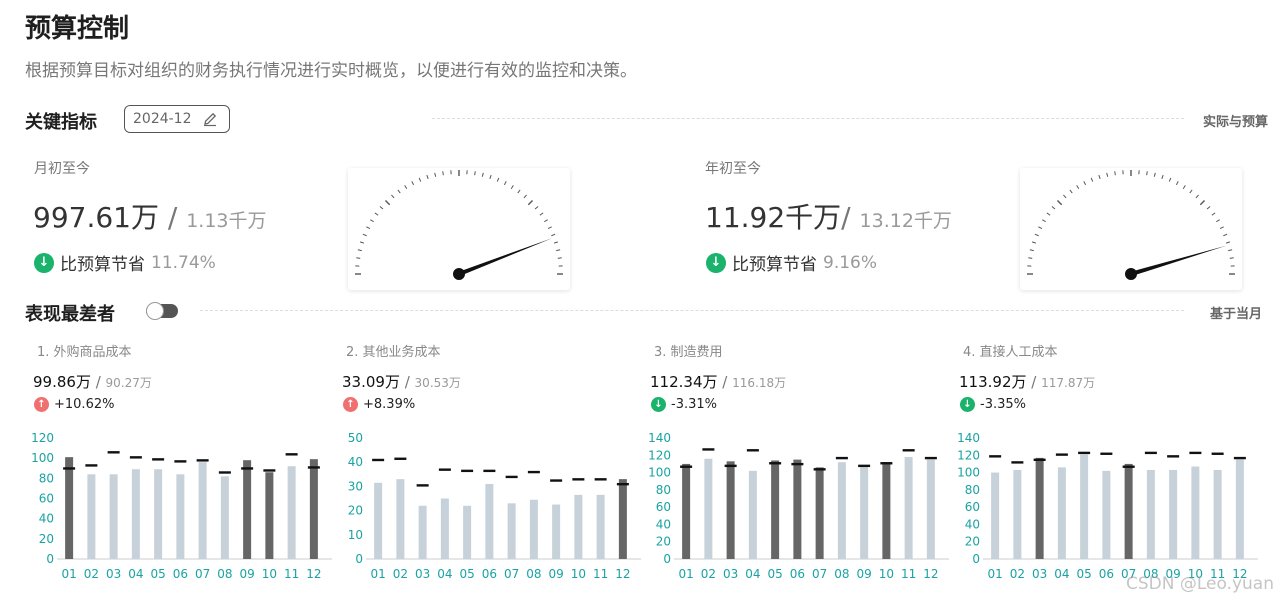 This screenshot has width=1280, height=602. Describe the element at coordinates (828, 216) in the screenshot. I see `ytd-value: 11.92千万/ 13.12千万` at that location.